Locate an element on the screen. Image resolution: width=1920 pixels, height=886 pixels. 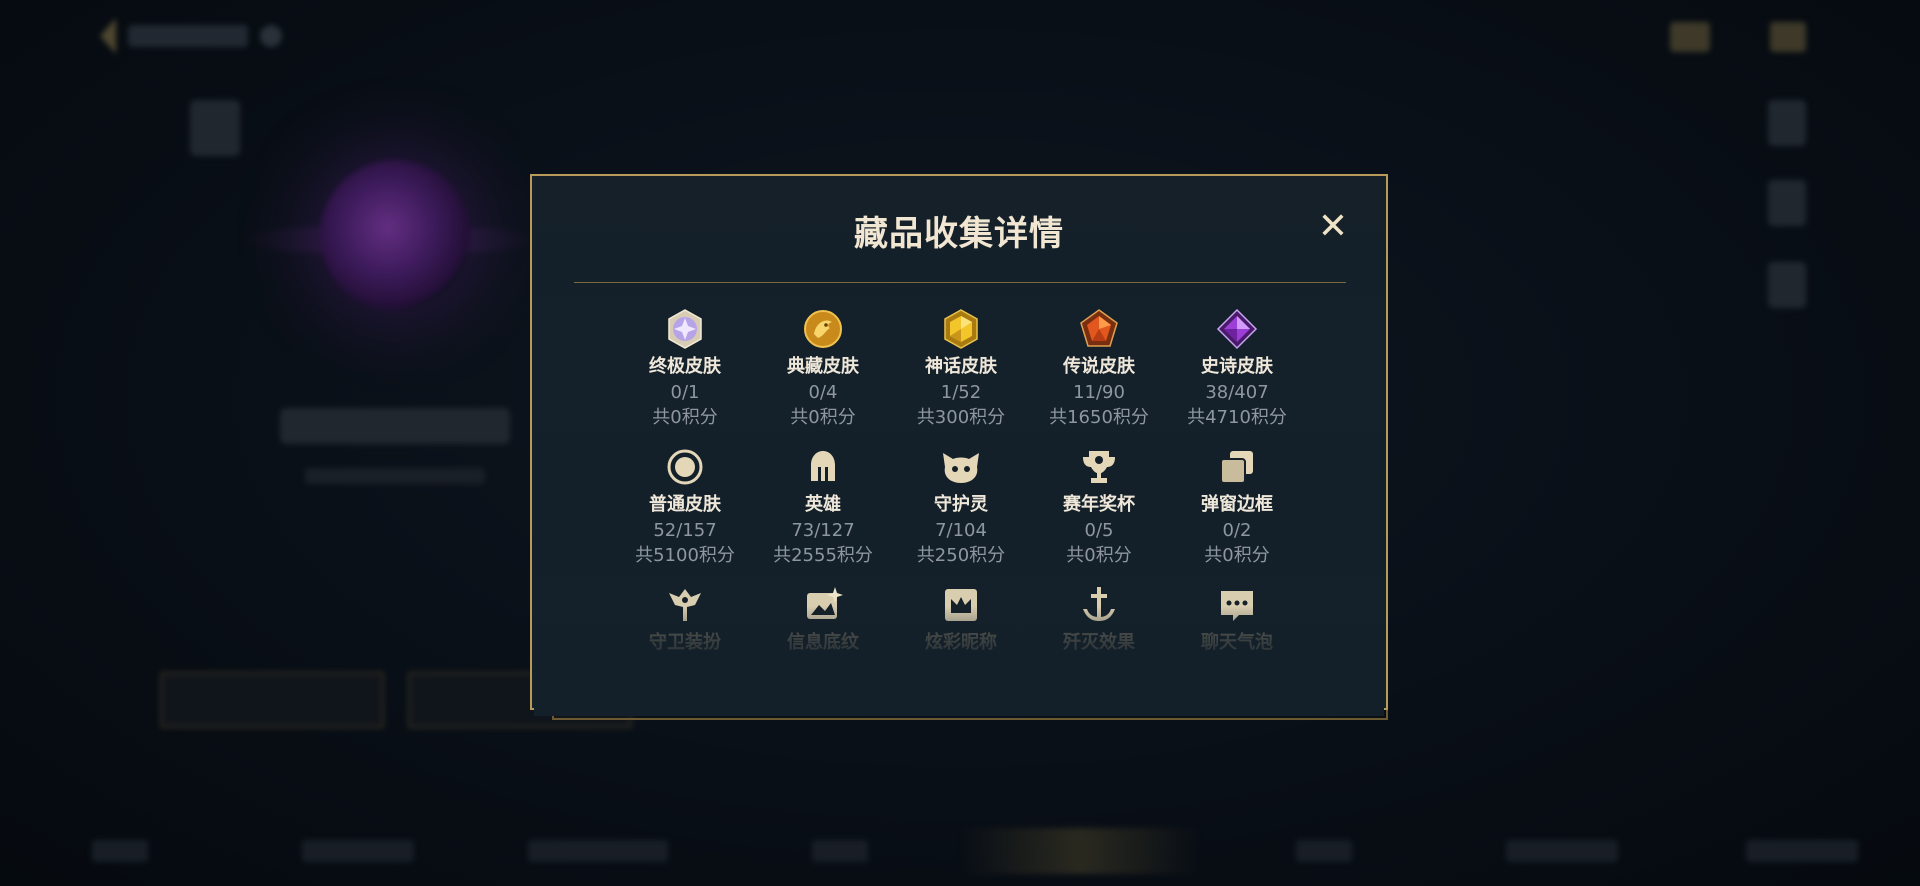
item-points: 共2555积分 is located at coordinates (823, 555).